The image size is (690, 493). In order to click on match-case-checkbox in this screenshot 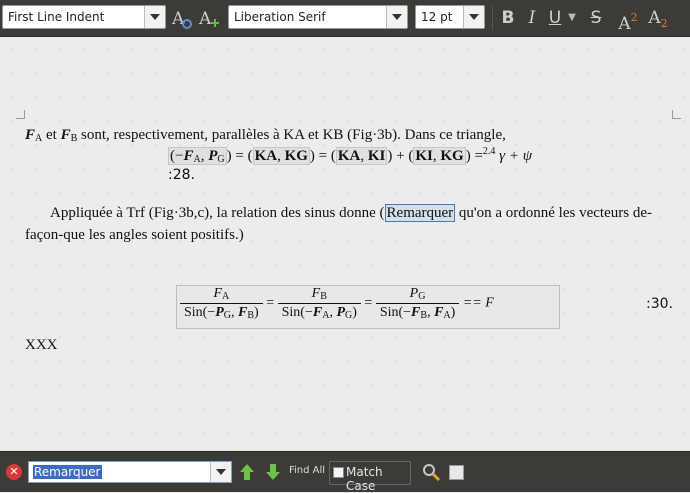, I will do `click(338, 472)`.